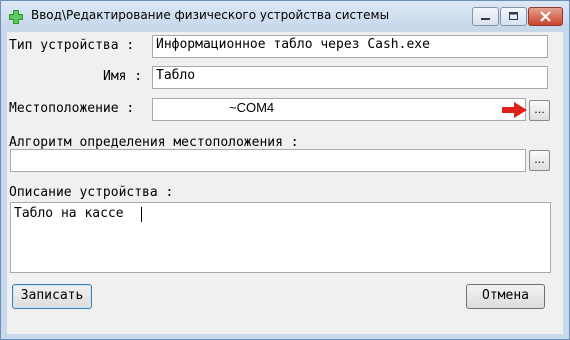  Describe the element at coordinates (350, 77) in the screenshot. I see `name-field: Табло` at that location.